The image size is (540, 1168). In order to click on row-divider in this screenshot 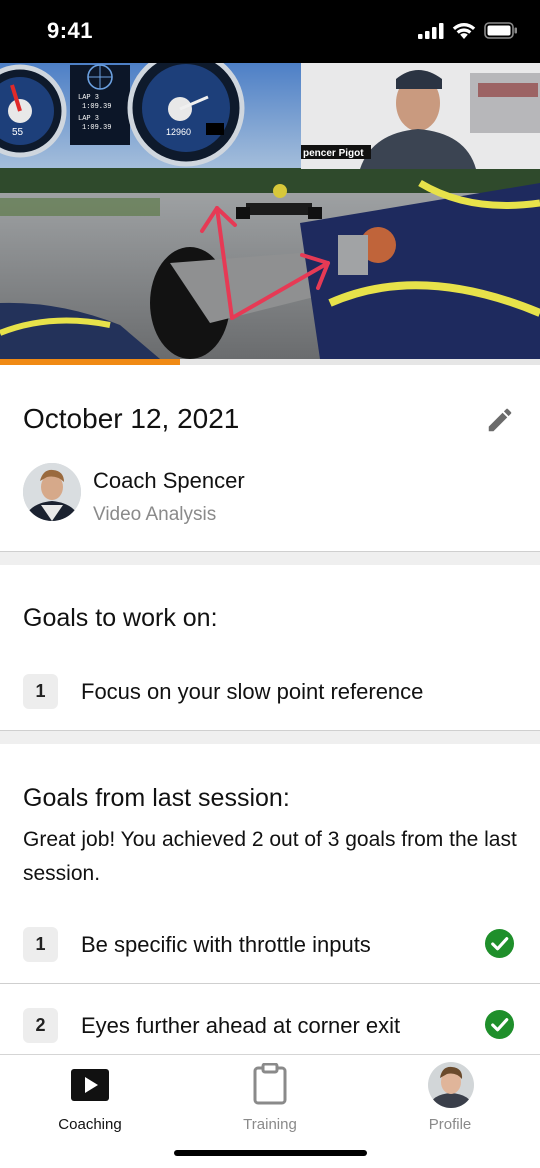, I will do `click(270, 983)`.